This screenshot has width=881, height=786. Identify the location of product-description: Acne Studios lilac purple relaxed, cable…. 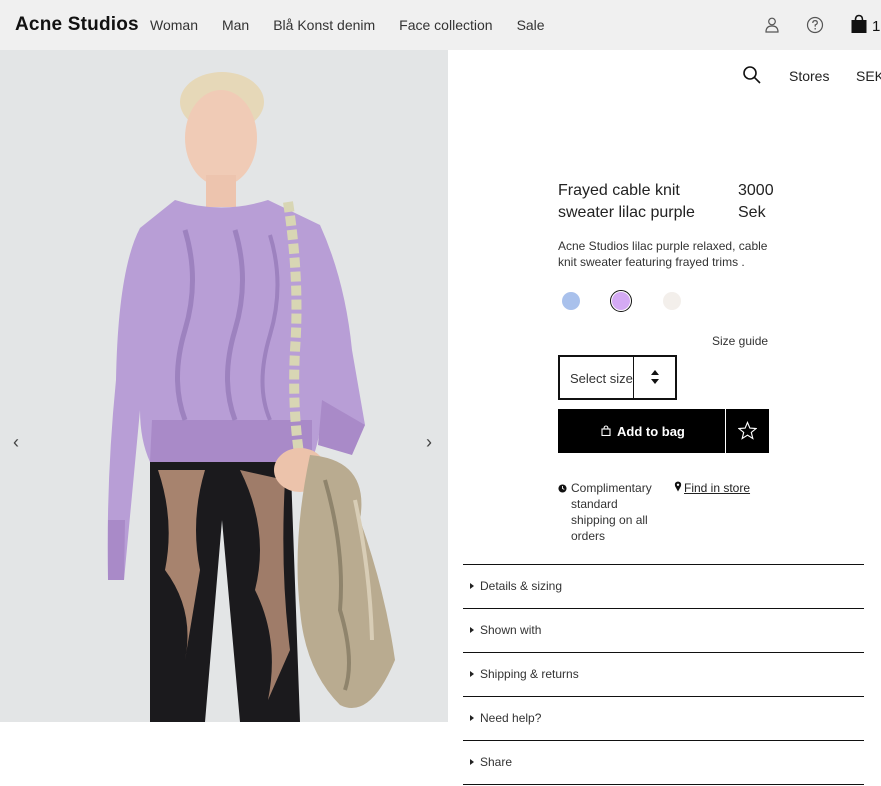
(663, 254).